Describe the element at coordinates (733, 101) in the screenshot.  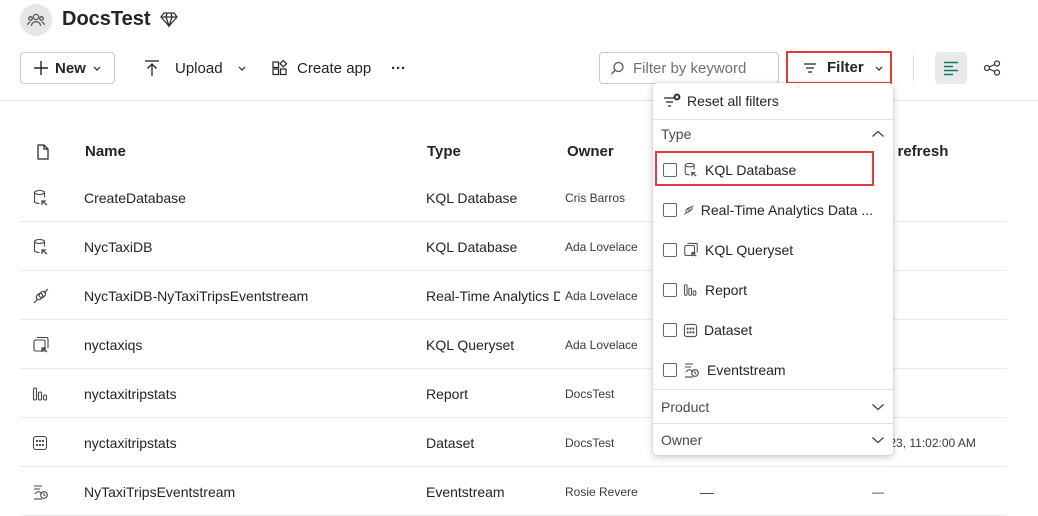
I see `reset-all-filters-label: Reset all filters` at that location.